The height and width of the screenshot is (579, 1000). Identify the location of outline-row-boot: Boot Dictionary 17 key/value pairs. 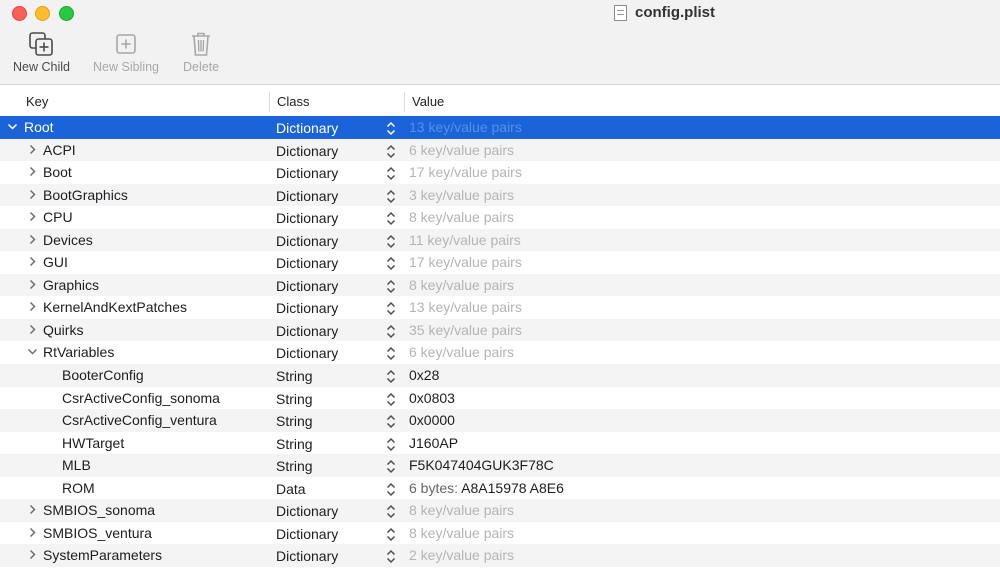
(500, 172).